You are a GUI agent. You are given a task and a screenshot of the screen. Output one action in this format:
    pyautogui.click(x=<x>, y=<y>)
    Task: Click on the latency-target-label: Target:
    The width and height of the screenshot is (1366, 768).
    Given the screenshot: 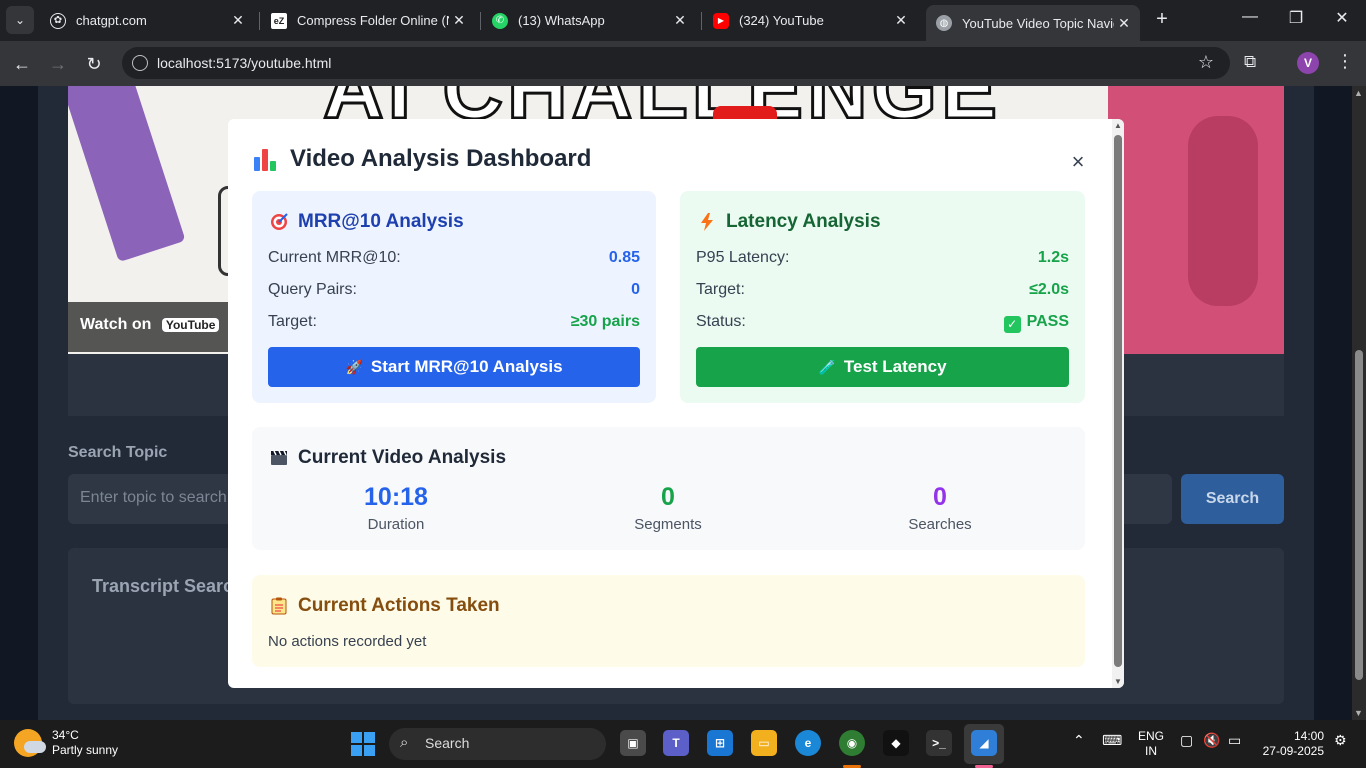 What is the action you would take?
    pyautogui.click(x=720, y=289)
    